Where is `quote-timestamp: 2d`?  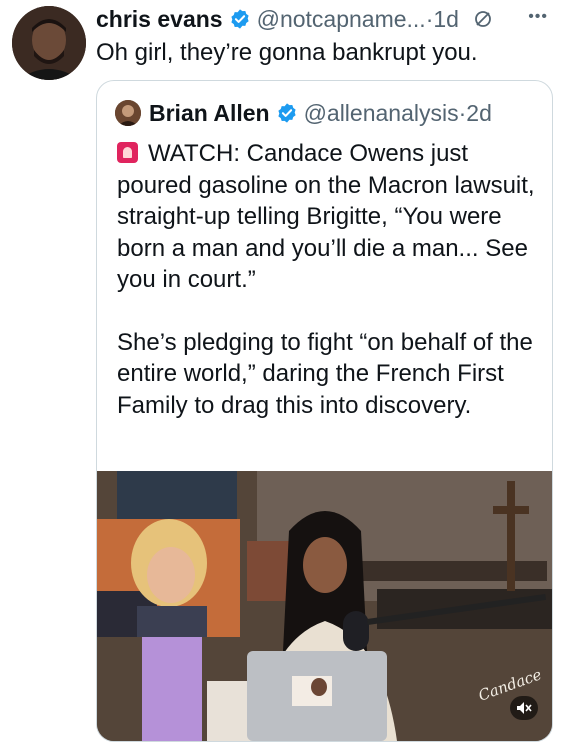 quote-timestamp: 2d is located at coordinates (479, 113).